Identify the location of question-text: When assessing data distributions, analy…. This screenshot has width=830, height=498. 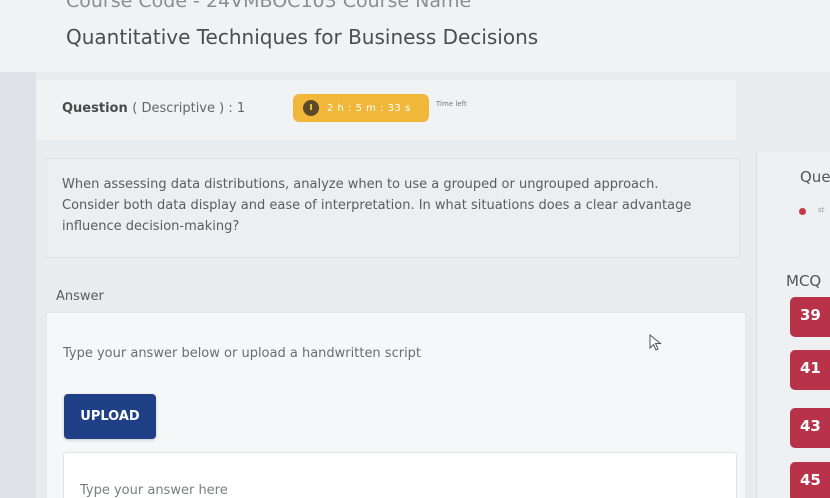
(377, 205).